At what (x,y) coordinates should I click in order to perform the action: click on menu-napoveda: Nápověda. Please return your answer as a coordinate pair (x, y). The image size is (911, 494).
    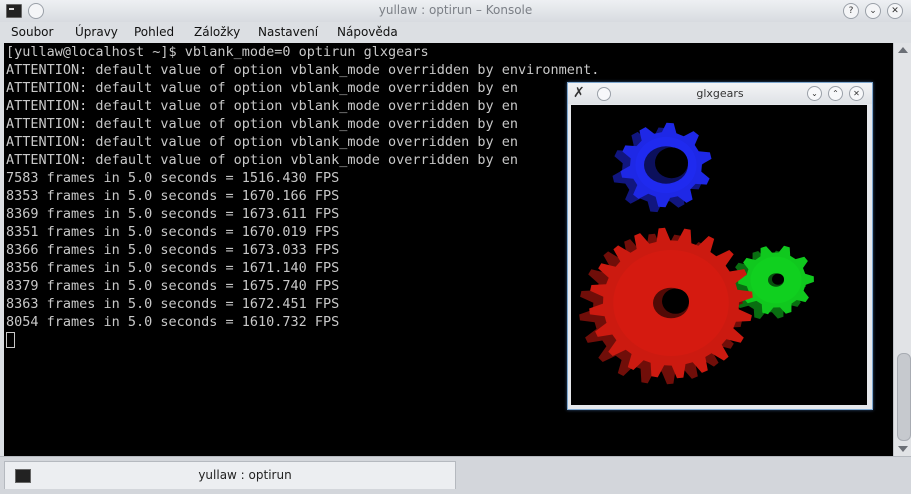
    Looking at the image, I should click on (367, 32).